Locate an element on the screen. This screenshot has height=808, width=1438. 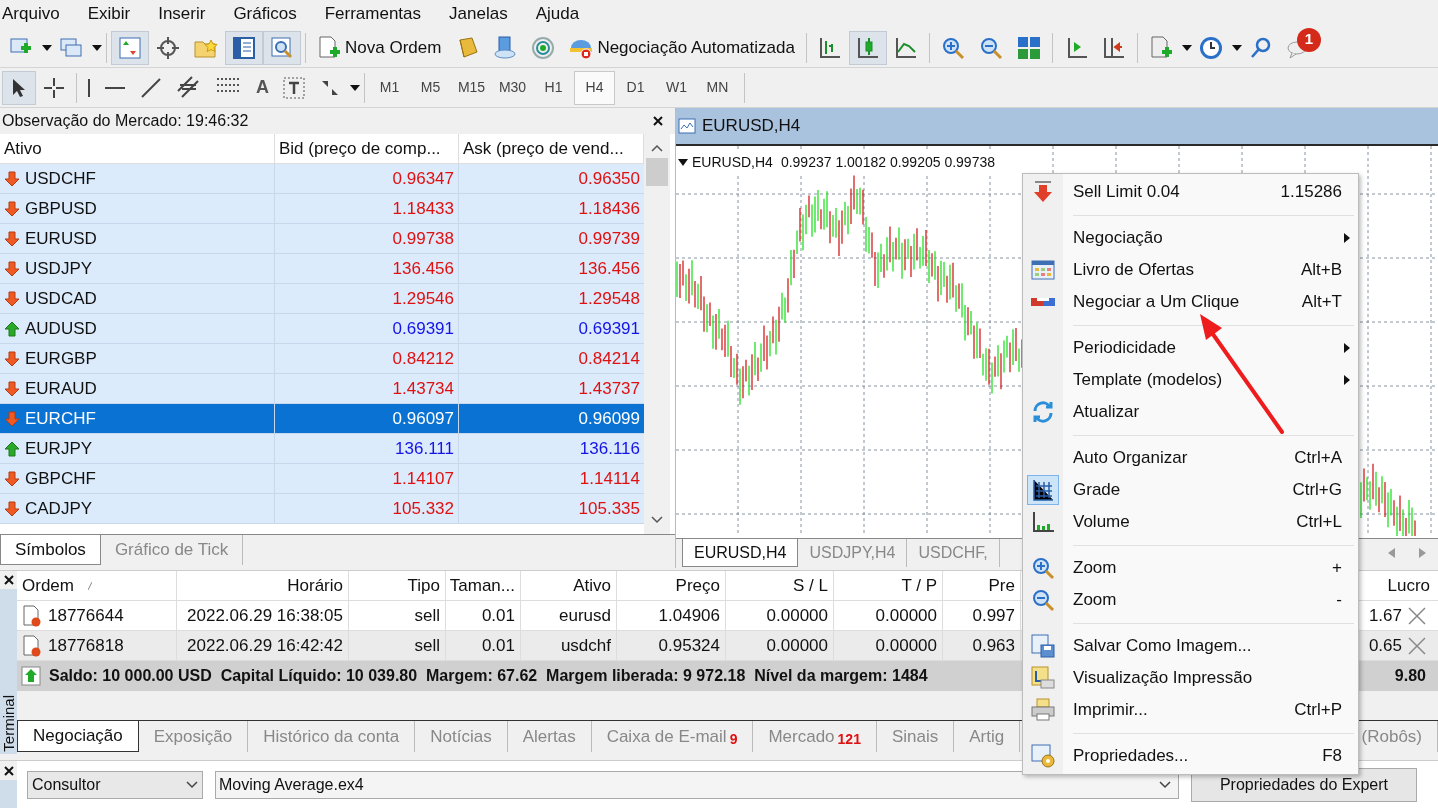
menu-item: Zoom + is located at coordinates (1190, 568).